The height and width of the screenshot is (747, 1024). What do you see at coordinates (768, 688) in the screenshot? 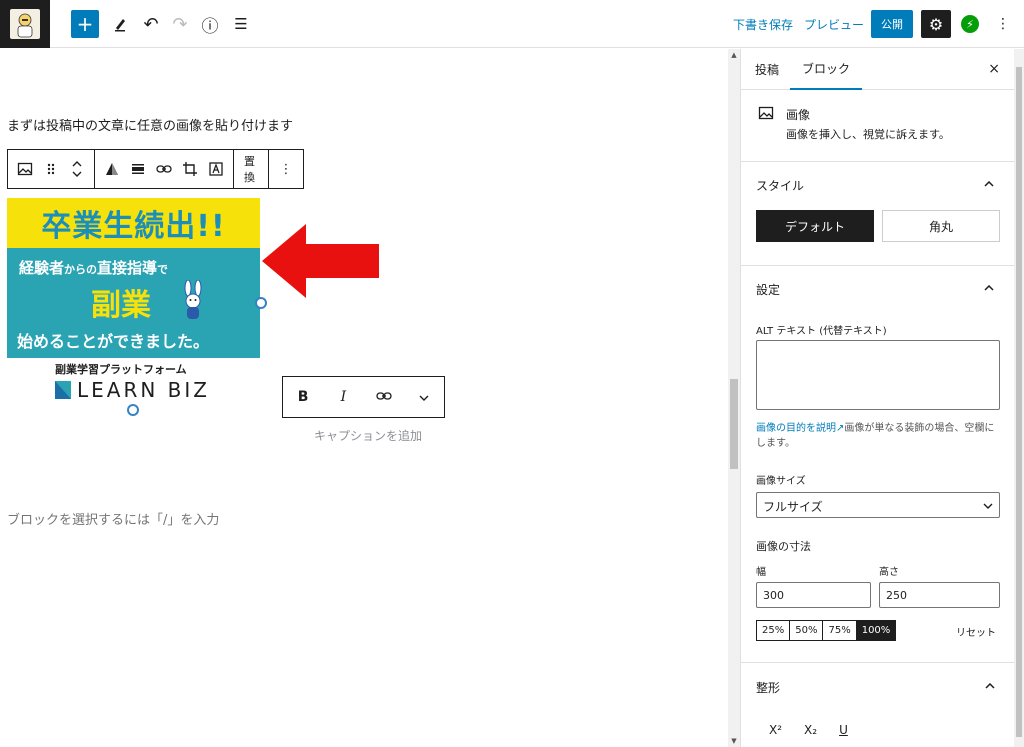
I see `typography-panel-title: 整形` at bounding box center [768, 688].